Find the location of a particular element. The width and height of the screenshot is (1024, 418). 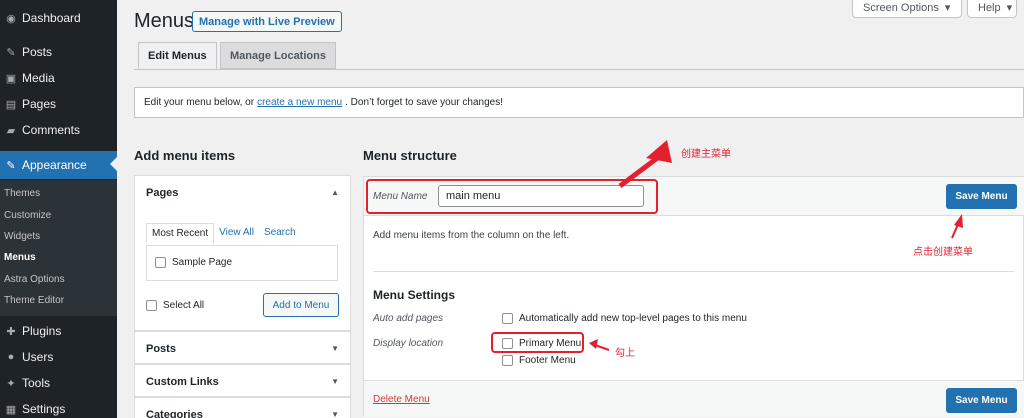

sidebar-item-comments: ▰ Comments is located at coordinates (58, 130).